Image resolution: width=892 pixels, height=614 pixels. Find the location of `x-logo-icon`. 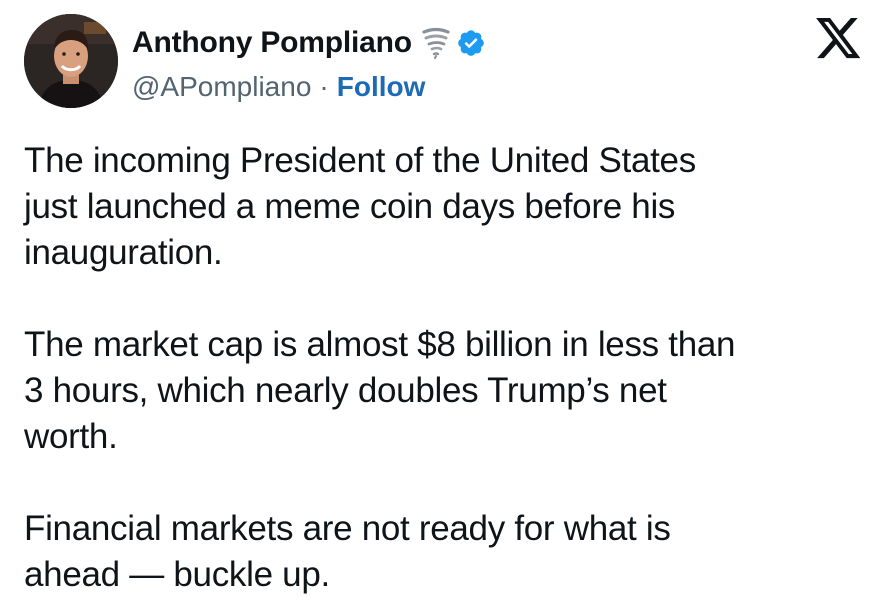

x-logo-icon is located at coordinates (839, 39).